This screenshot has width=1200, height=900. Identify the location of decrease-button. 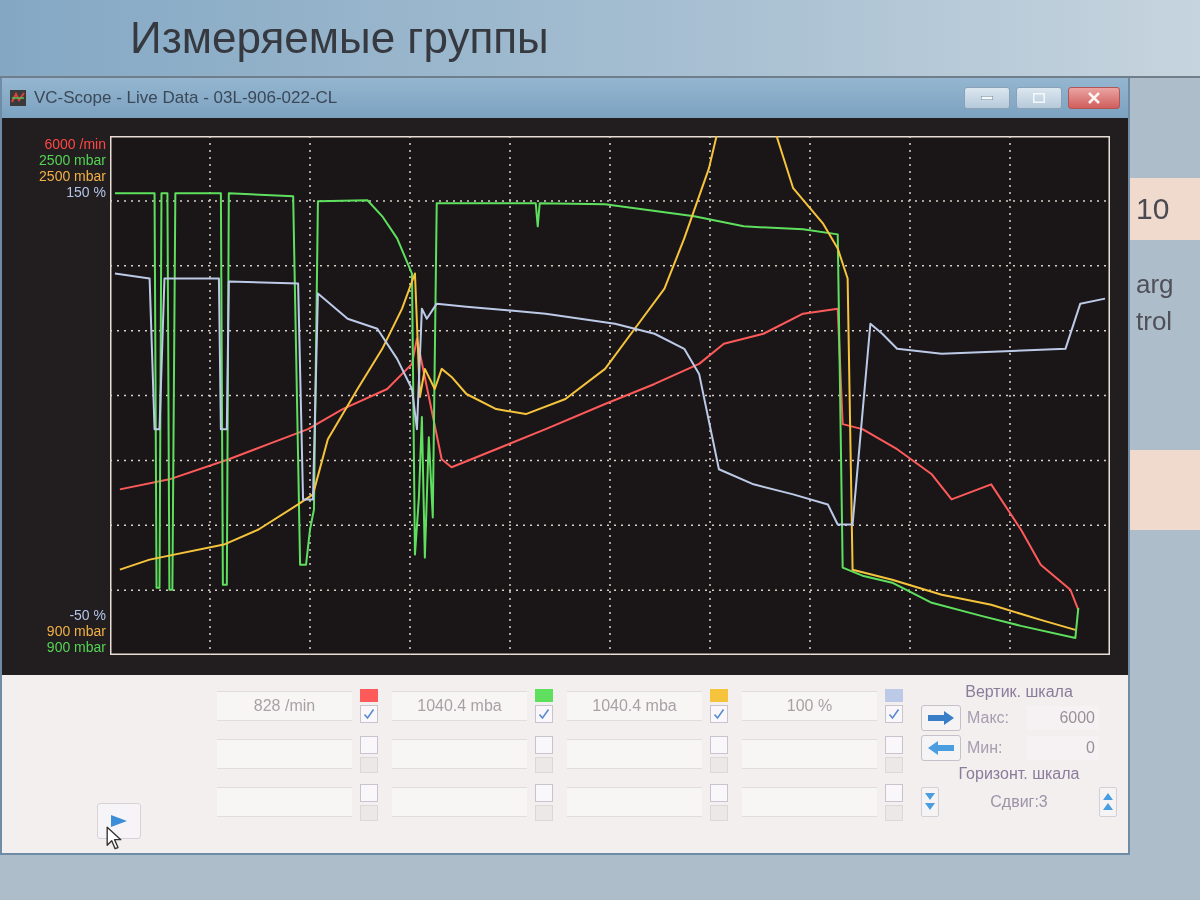
(941, 748).